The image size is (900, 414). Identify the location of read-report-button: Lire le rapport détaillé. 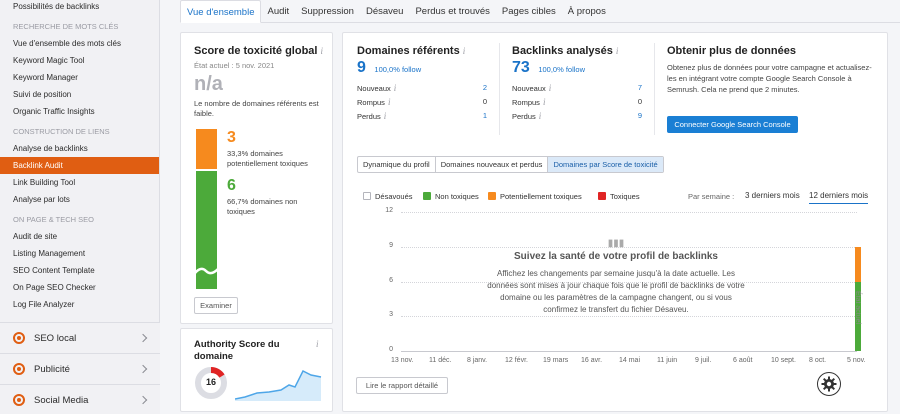
(402, 385).